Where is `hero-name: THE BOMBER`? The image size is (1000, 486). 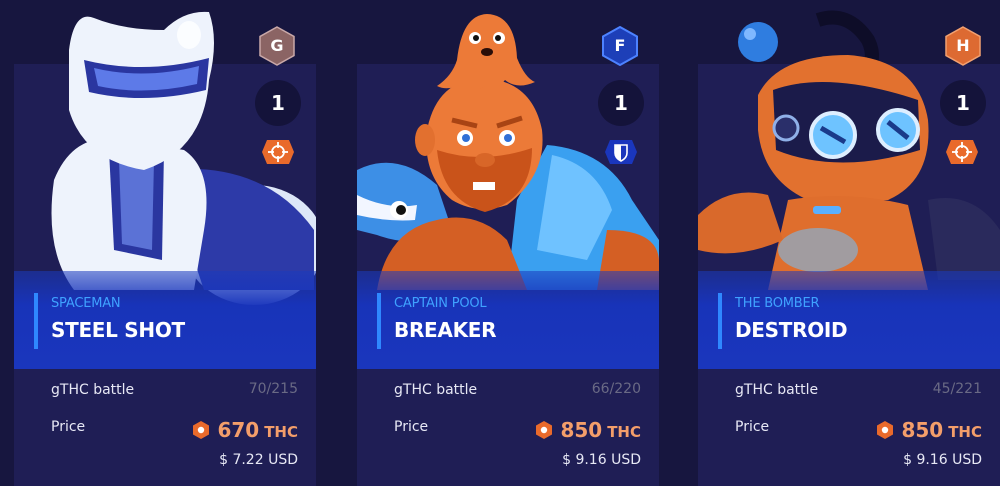
hero-name: THE BOMBER is located at coordinates (777, 303).